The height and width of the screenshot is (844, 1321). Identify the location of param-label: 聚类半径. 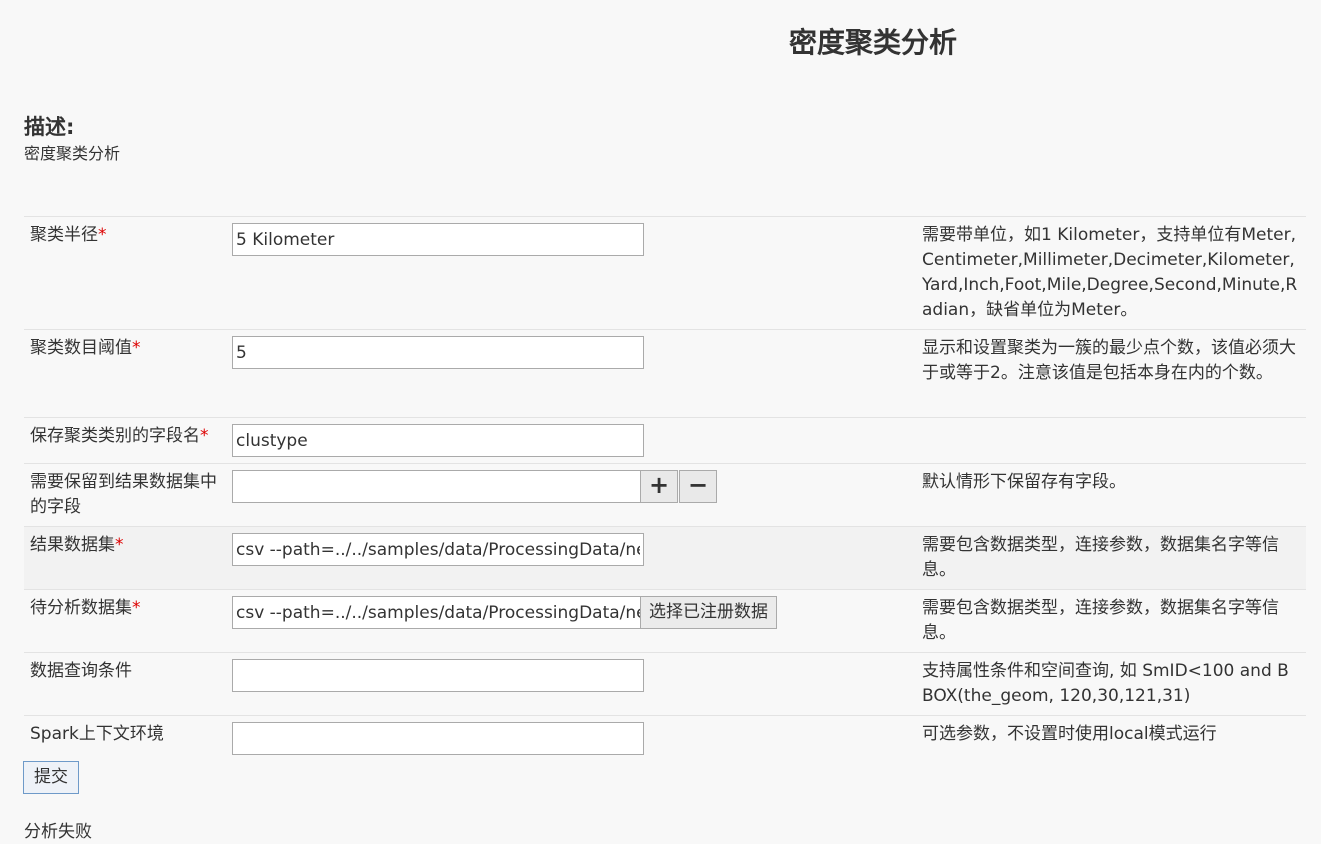
(64, 235).